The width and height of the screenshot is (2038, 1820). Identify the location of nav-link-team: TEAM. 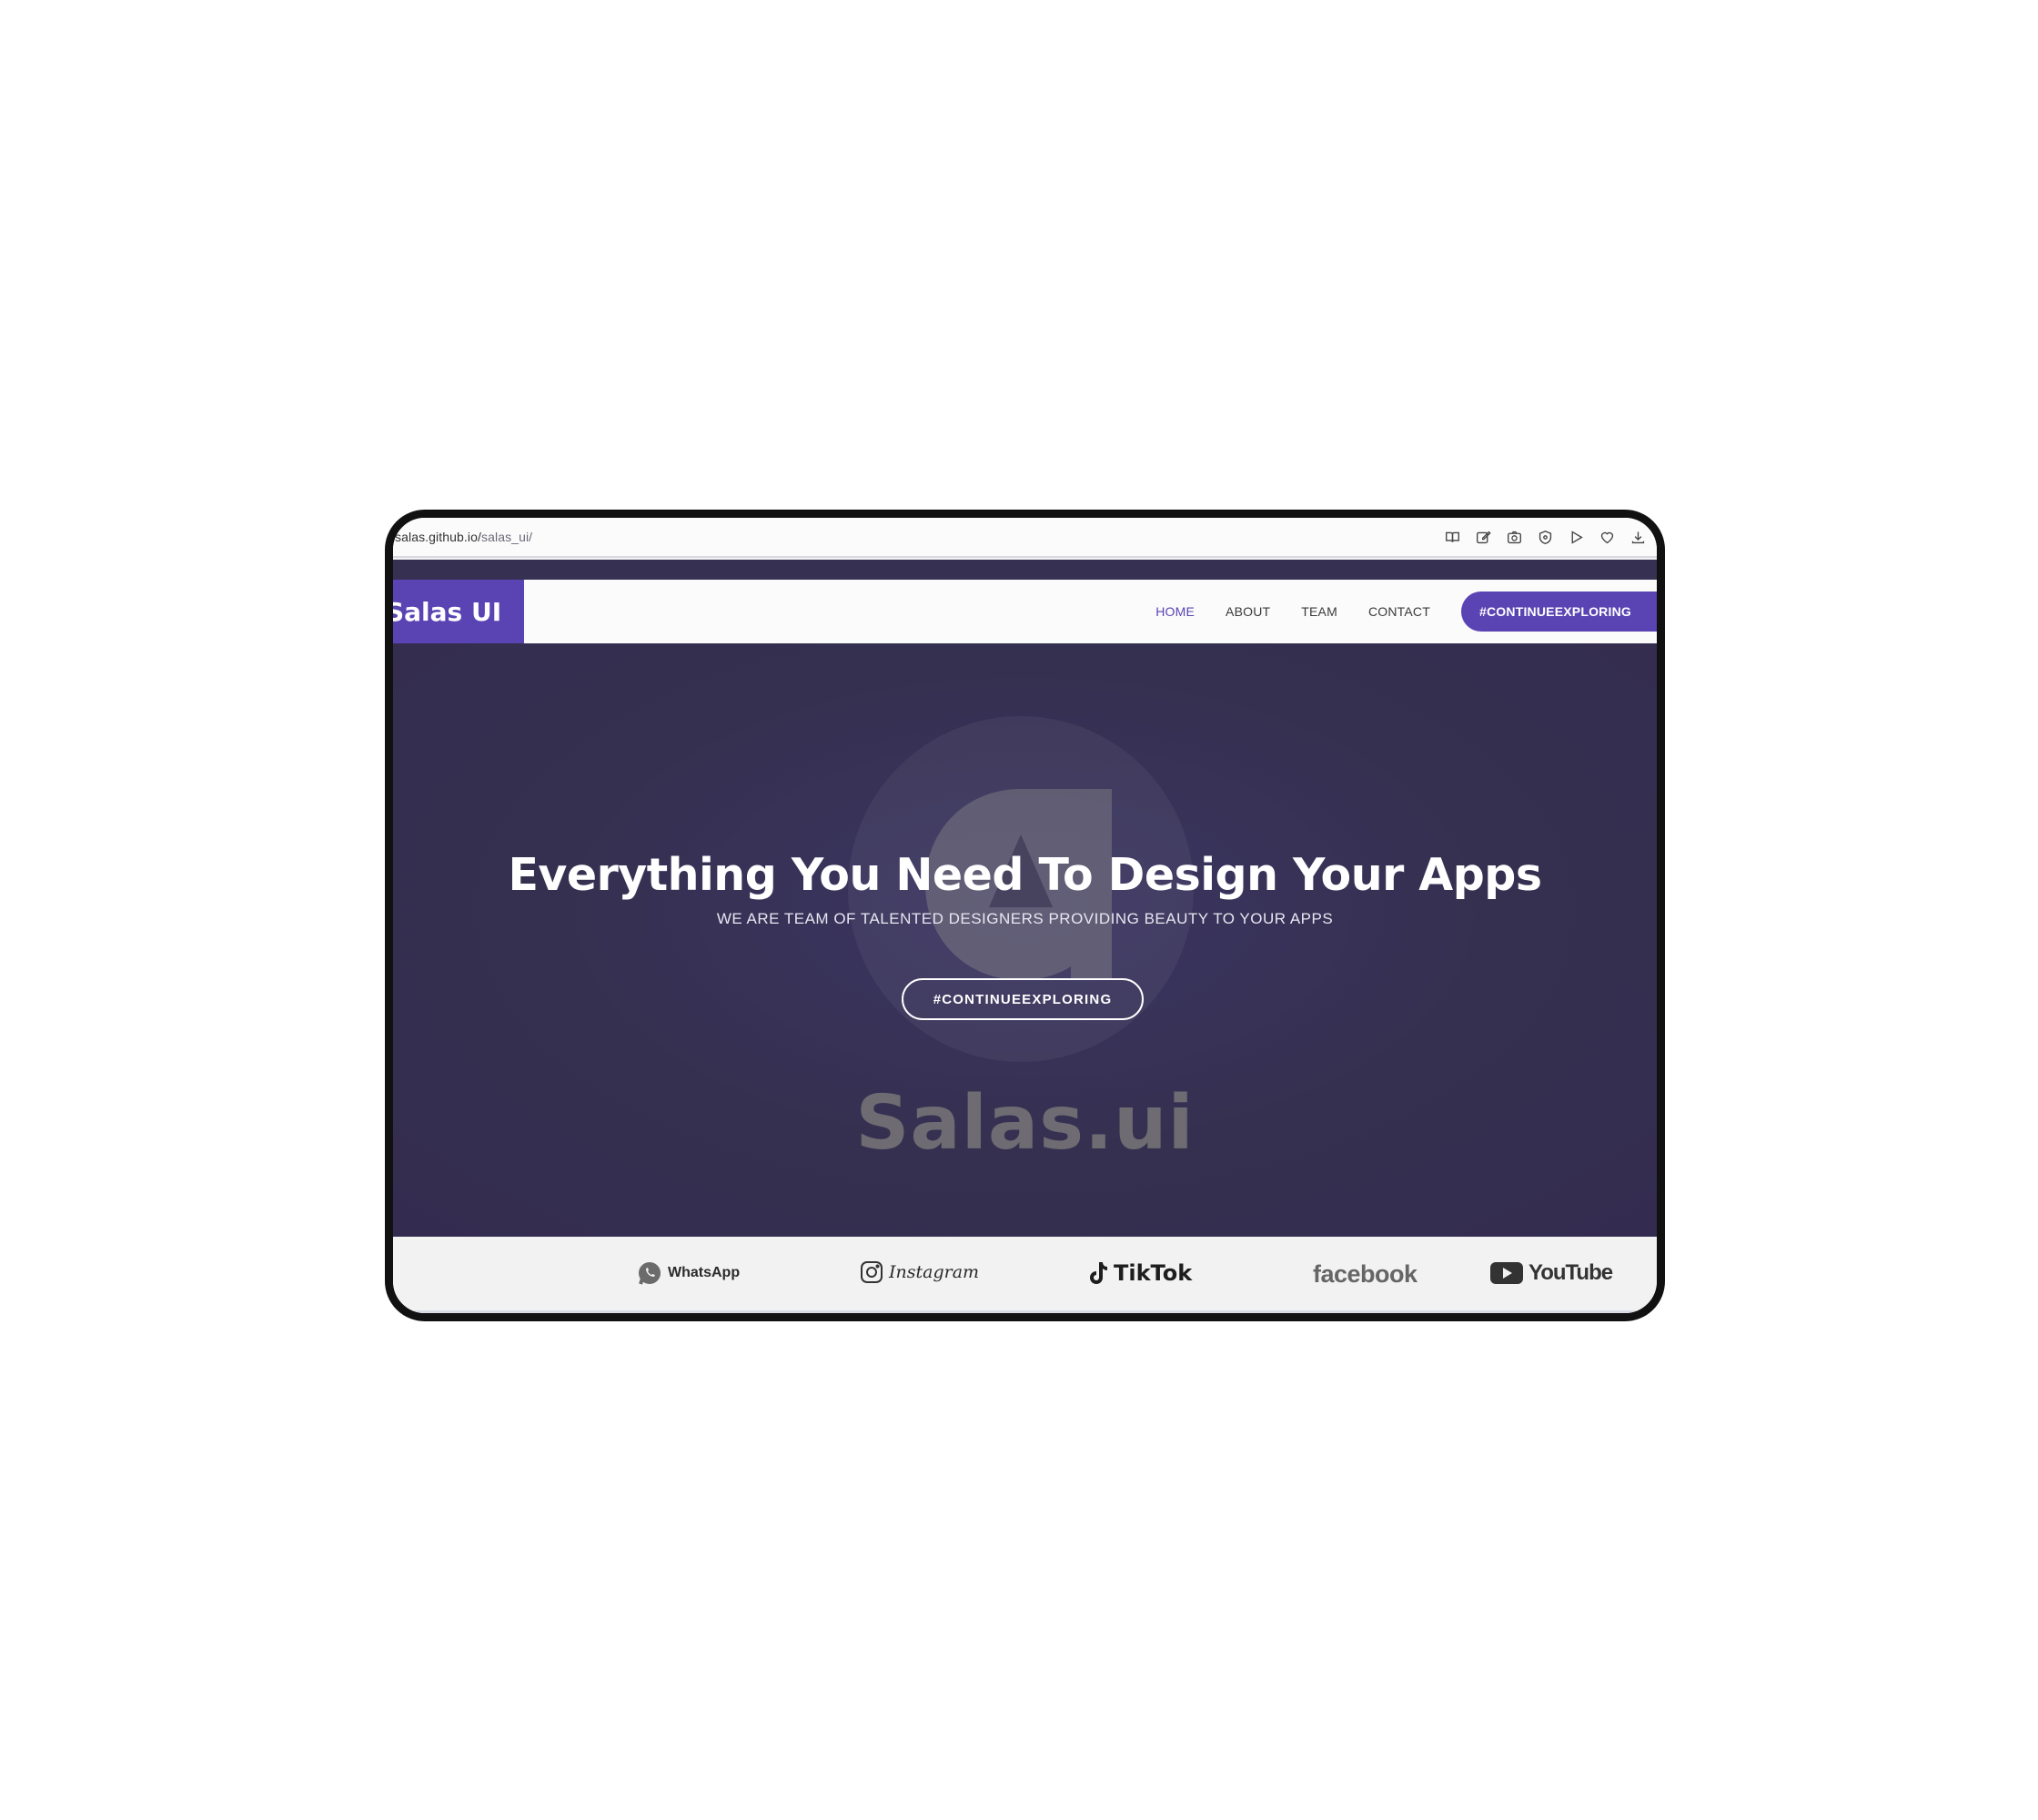
(1319, 612).